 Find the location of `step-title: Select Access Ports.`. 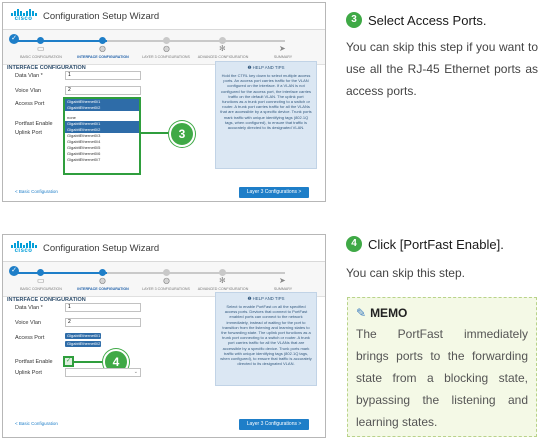

step-title: Select Access Ports. is located at coordinates (427, 20).